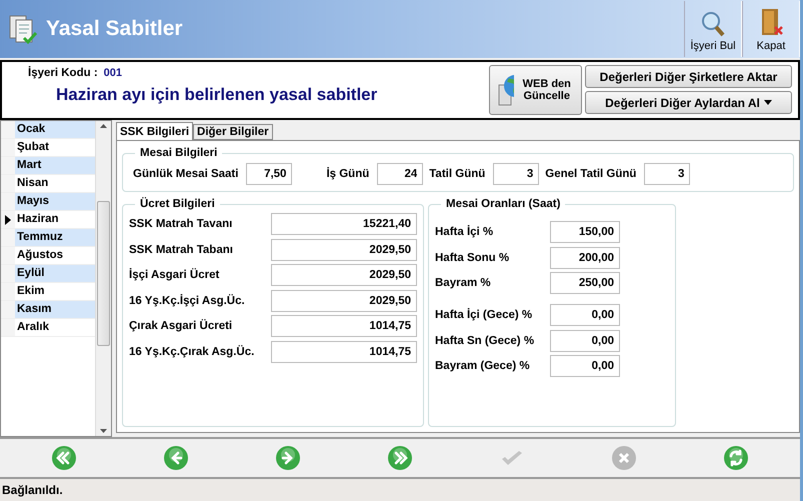 The width and height of the screenshot is (803, 501). I want to click on page-heading: Haziran ayı için belirlenen yasal sabitler, so click(217, 95).